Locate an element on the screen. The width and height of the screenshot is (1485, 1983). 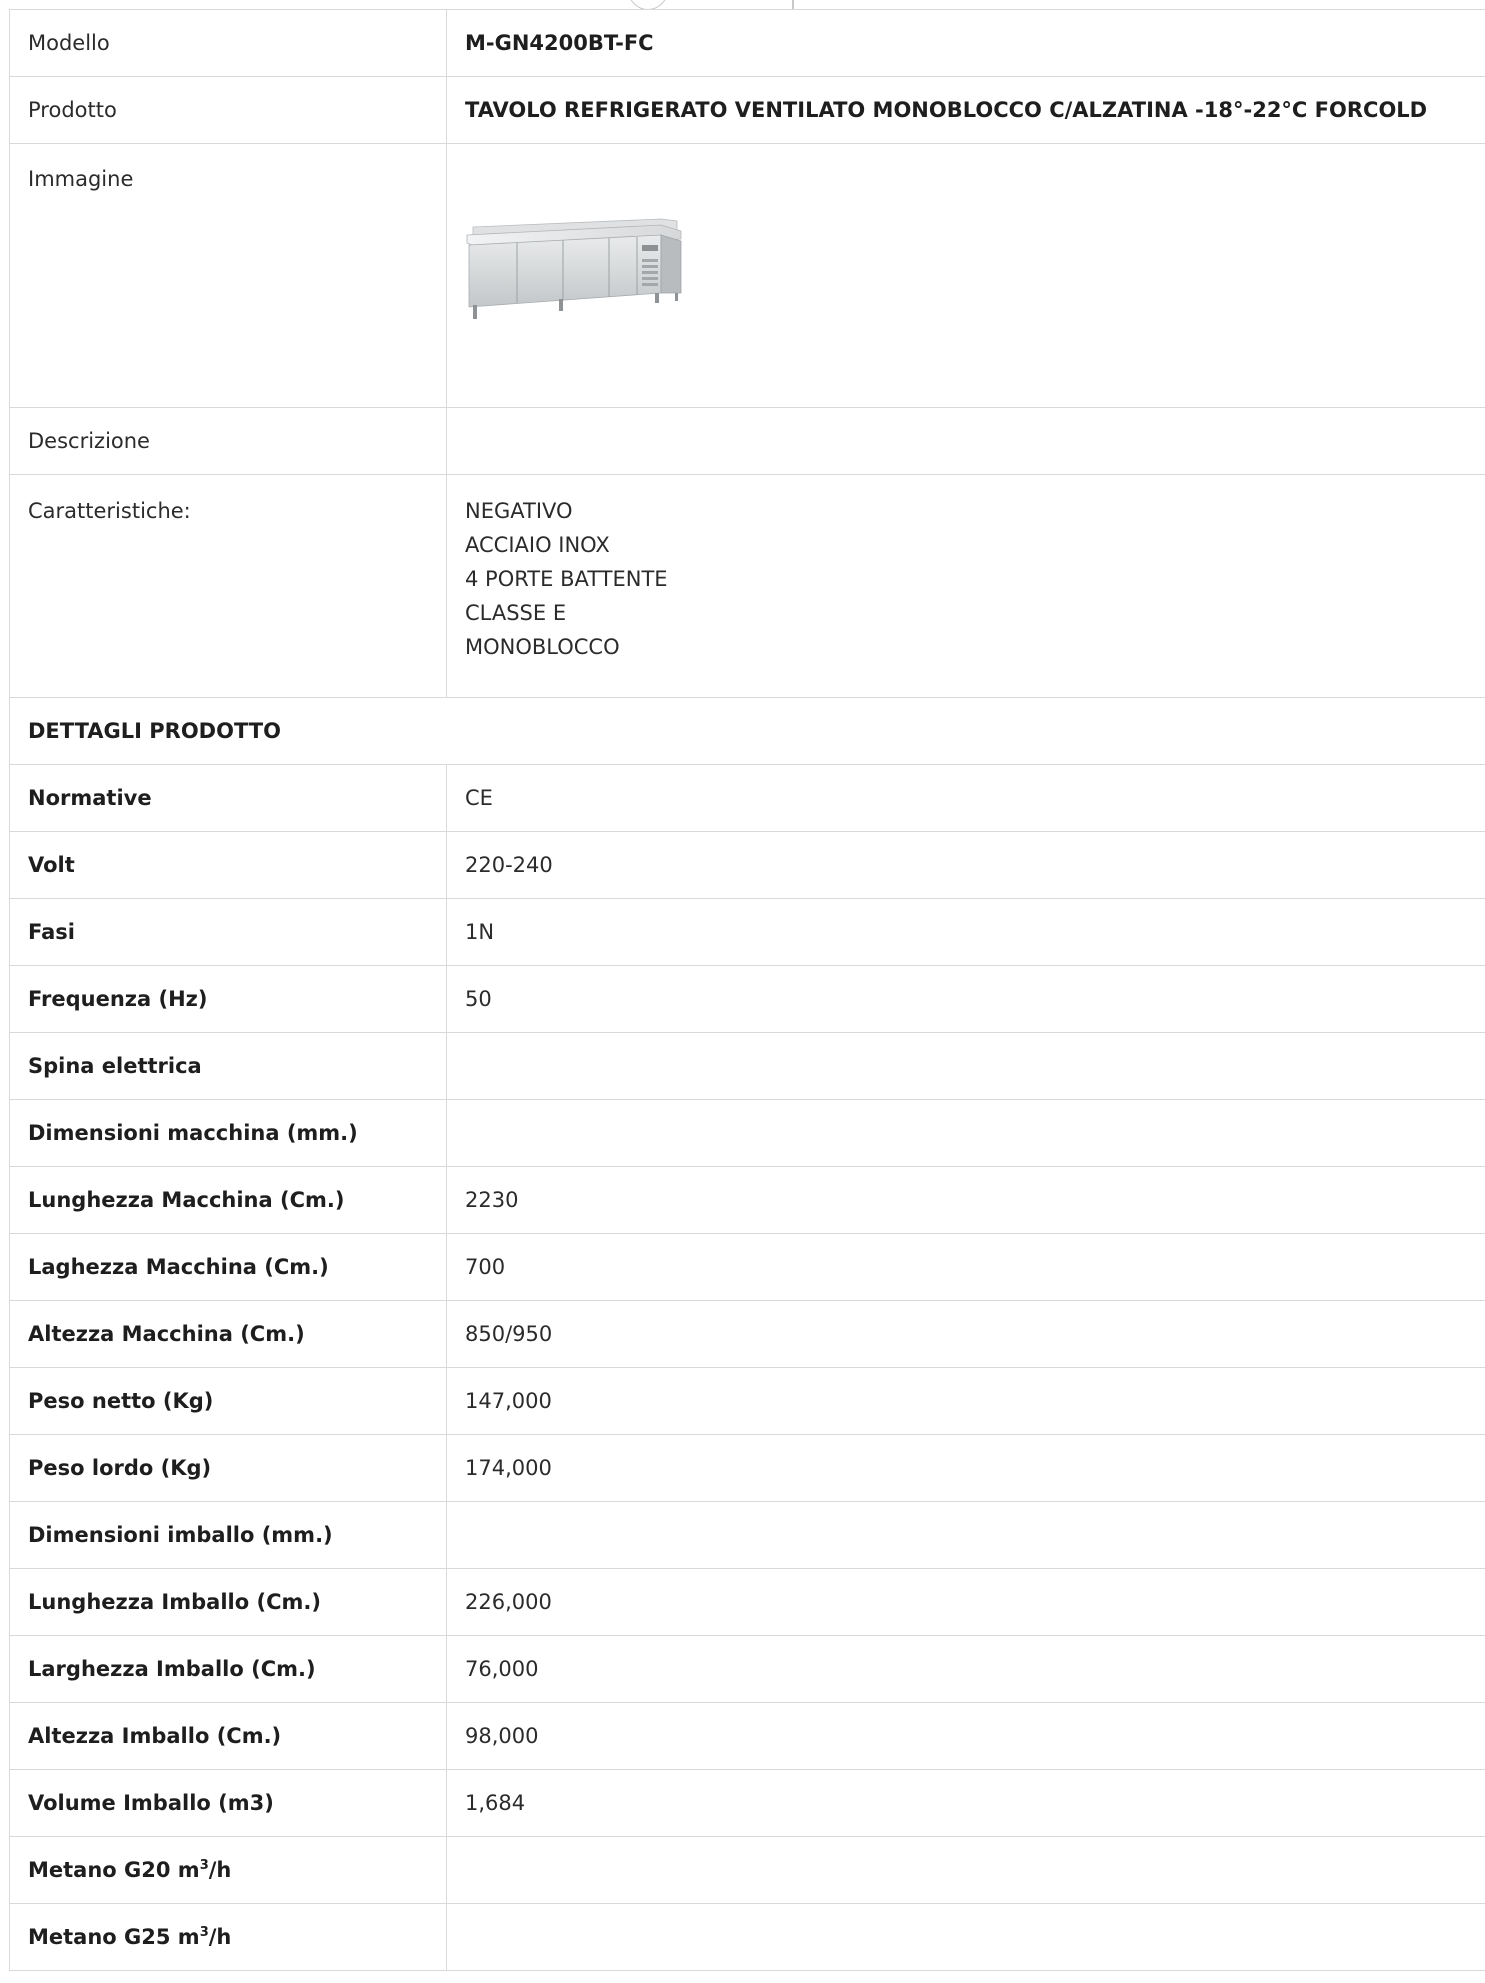
detail-label: Volume Imballo (m3) is located at coordinates (228, 1803).